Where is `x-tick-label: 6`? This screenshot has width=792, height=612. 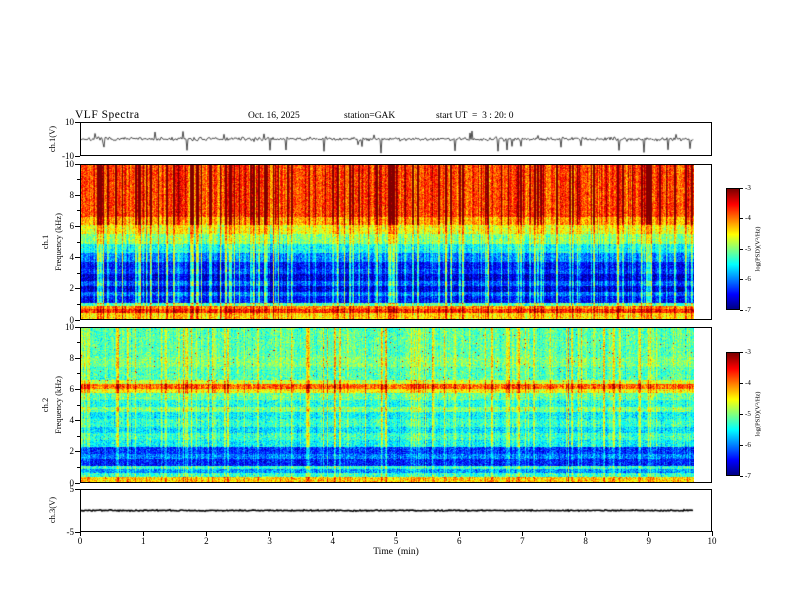
x-tick-label: 6 is located at coordinates (459, 541).